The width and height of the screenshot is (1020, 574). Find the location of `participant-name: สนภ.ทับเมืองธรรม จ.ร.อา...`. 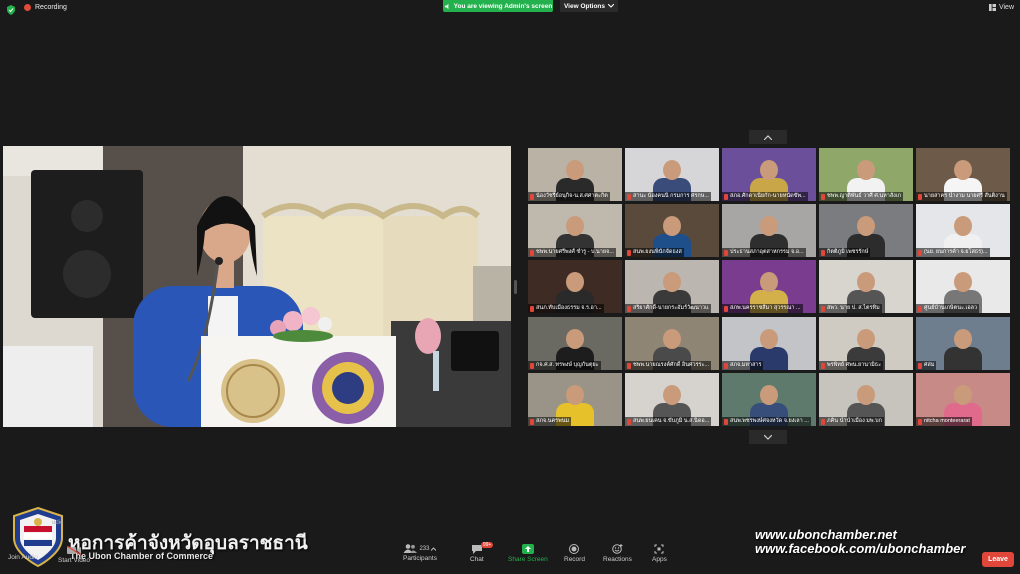

participant-name: สนภ.ทับเมืองธรรม จ.ร.อา... is located at coordinates (566, 308).